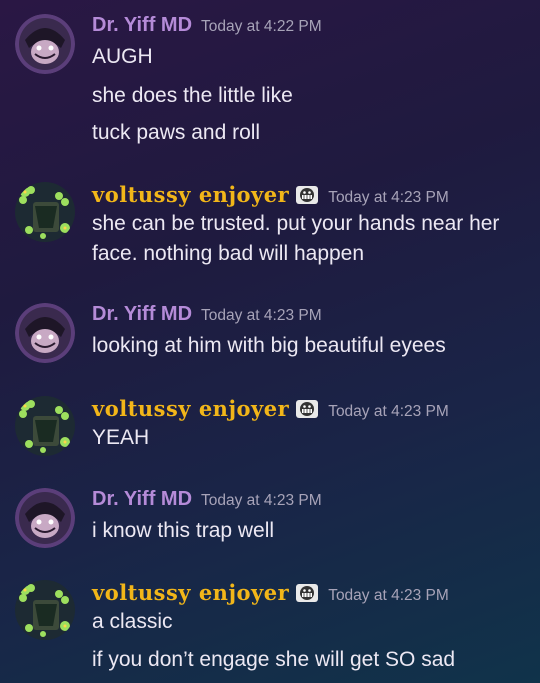  What do you see at coordinates (121, 437) in the screenshot?
I see `message-text: YEAH` at bounding box center [121, 437].